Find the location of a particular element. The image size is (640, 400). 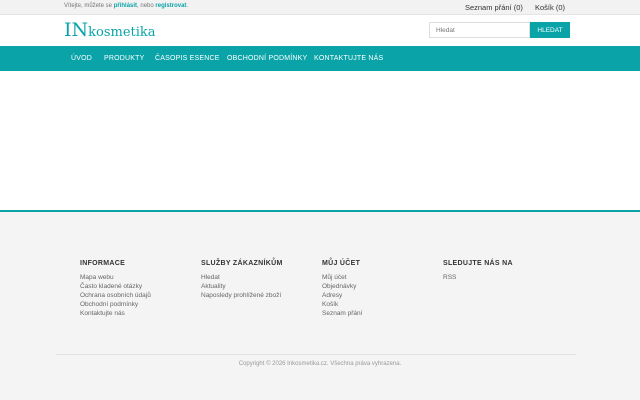

search-button: HLEDAT is located at coordinates (550, 30).